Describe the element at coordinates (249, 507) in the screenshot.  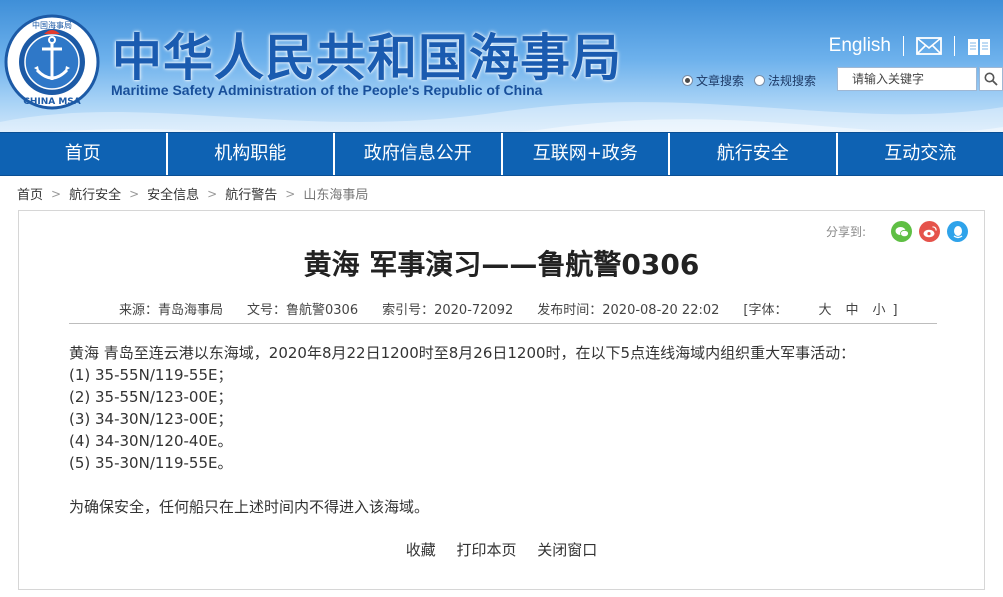
I see `article-paragraph: 为确保安全，任何船只在上述时间内不得进入该海域。` at that location.